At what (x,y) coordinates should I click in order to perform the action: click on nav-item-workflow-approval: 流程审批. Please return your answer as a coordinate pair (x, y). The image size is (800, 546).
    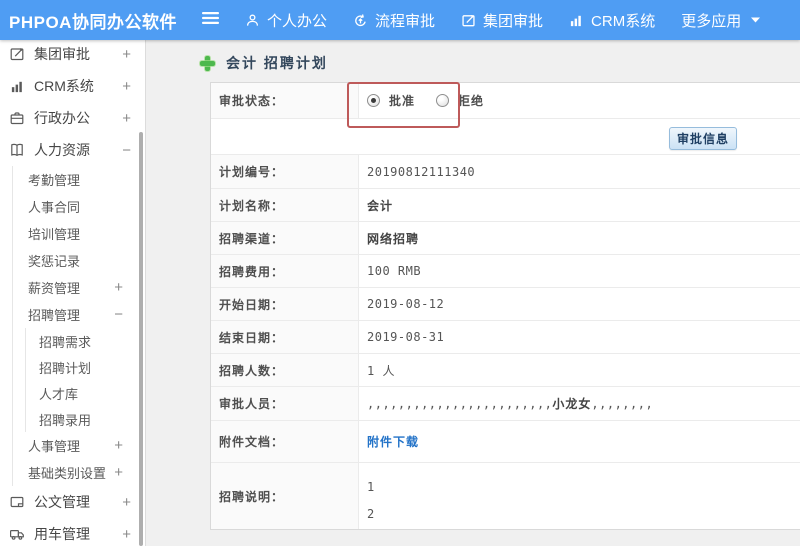
    Looking at the image, I should click on (394, 20).